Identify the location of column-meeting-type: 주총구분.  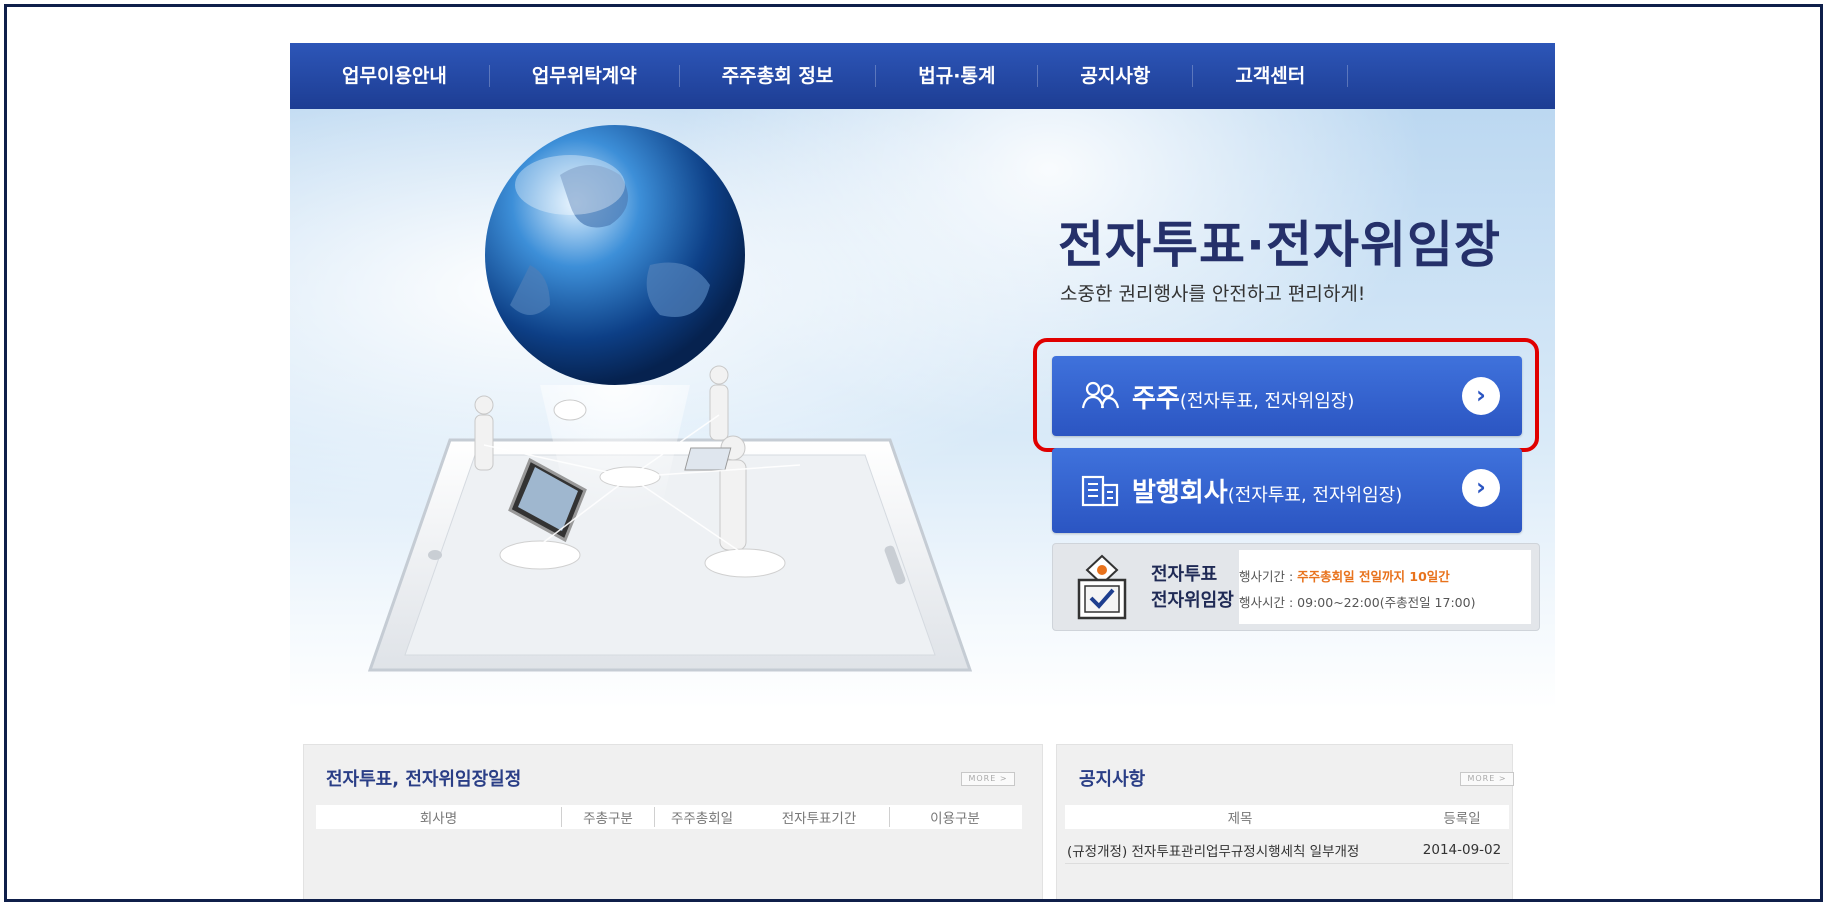
(607, 817).